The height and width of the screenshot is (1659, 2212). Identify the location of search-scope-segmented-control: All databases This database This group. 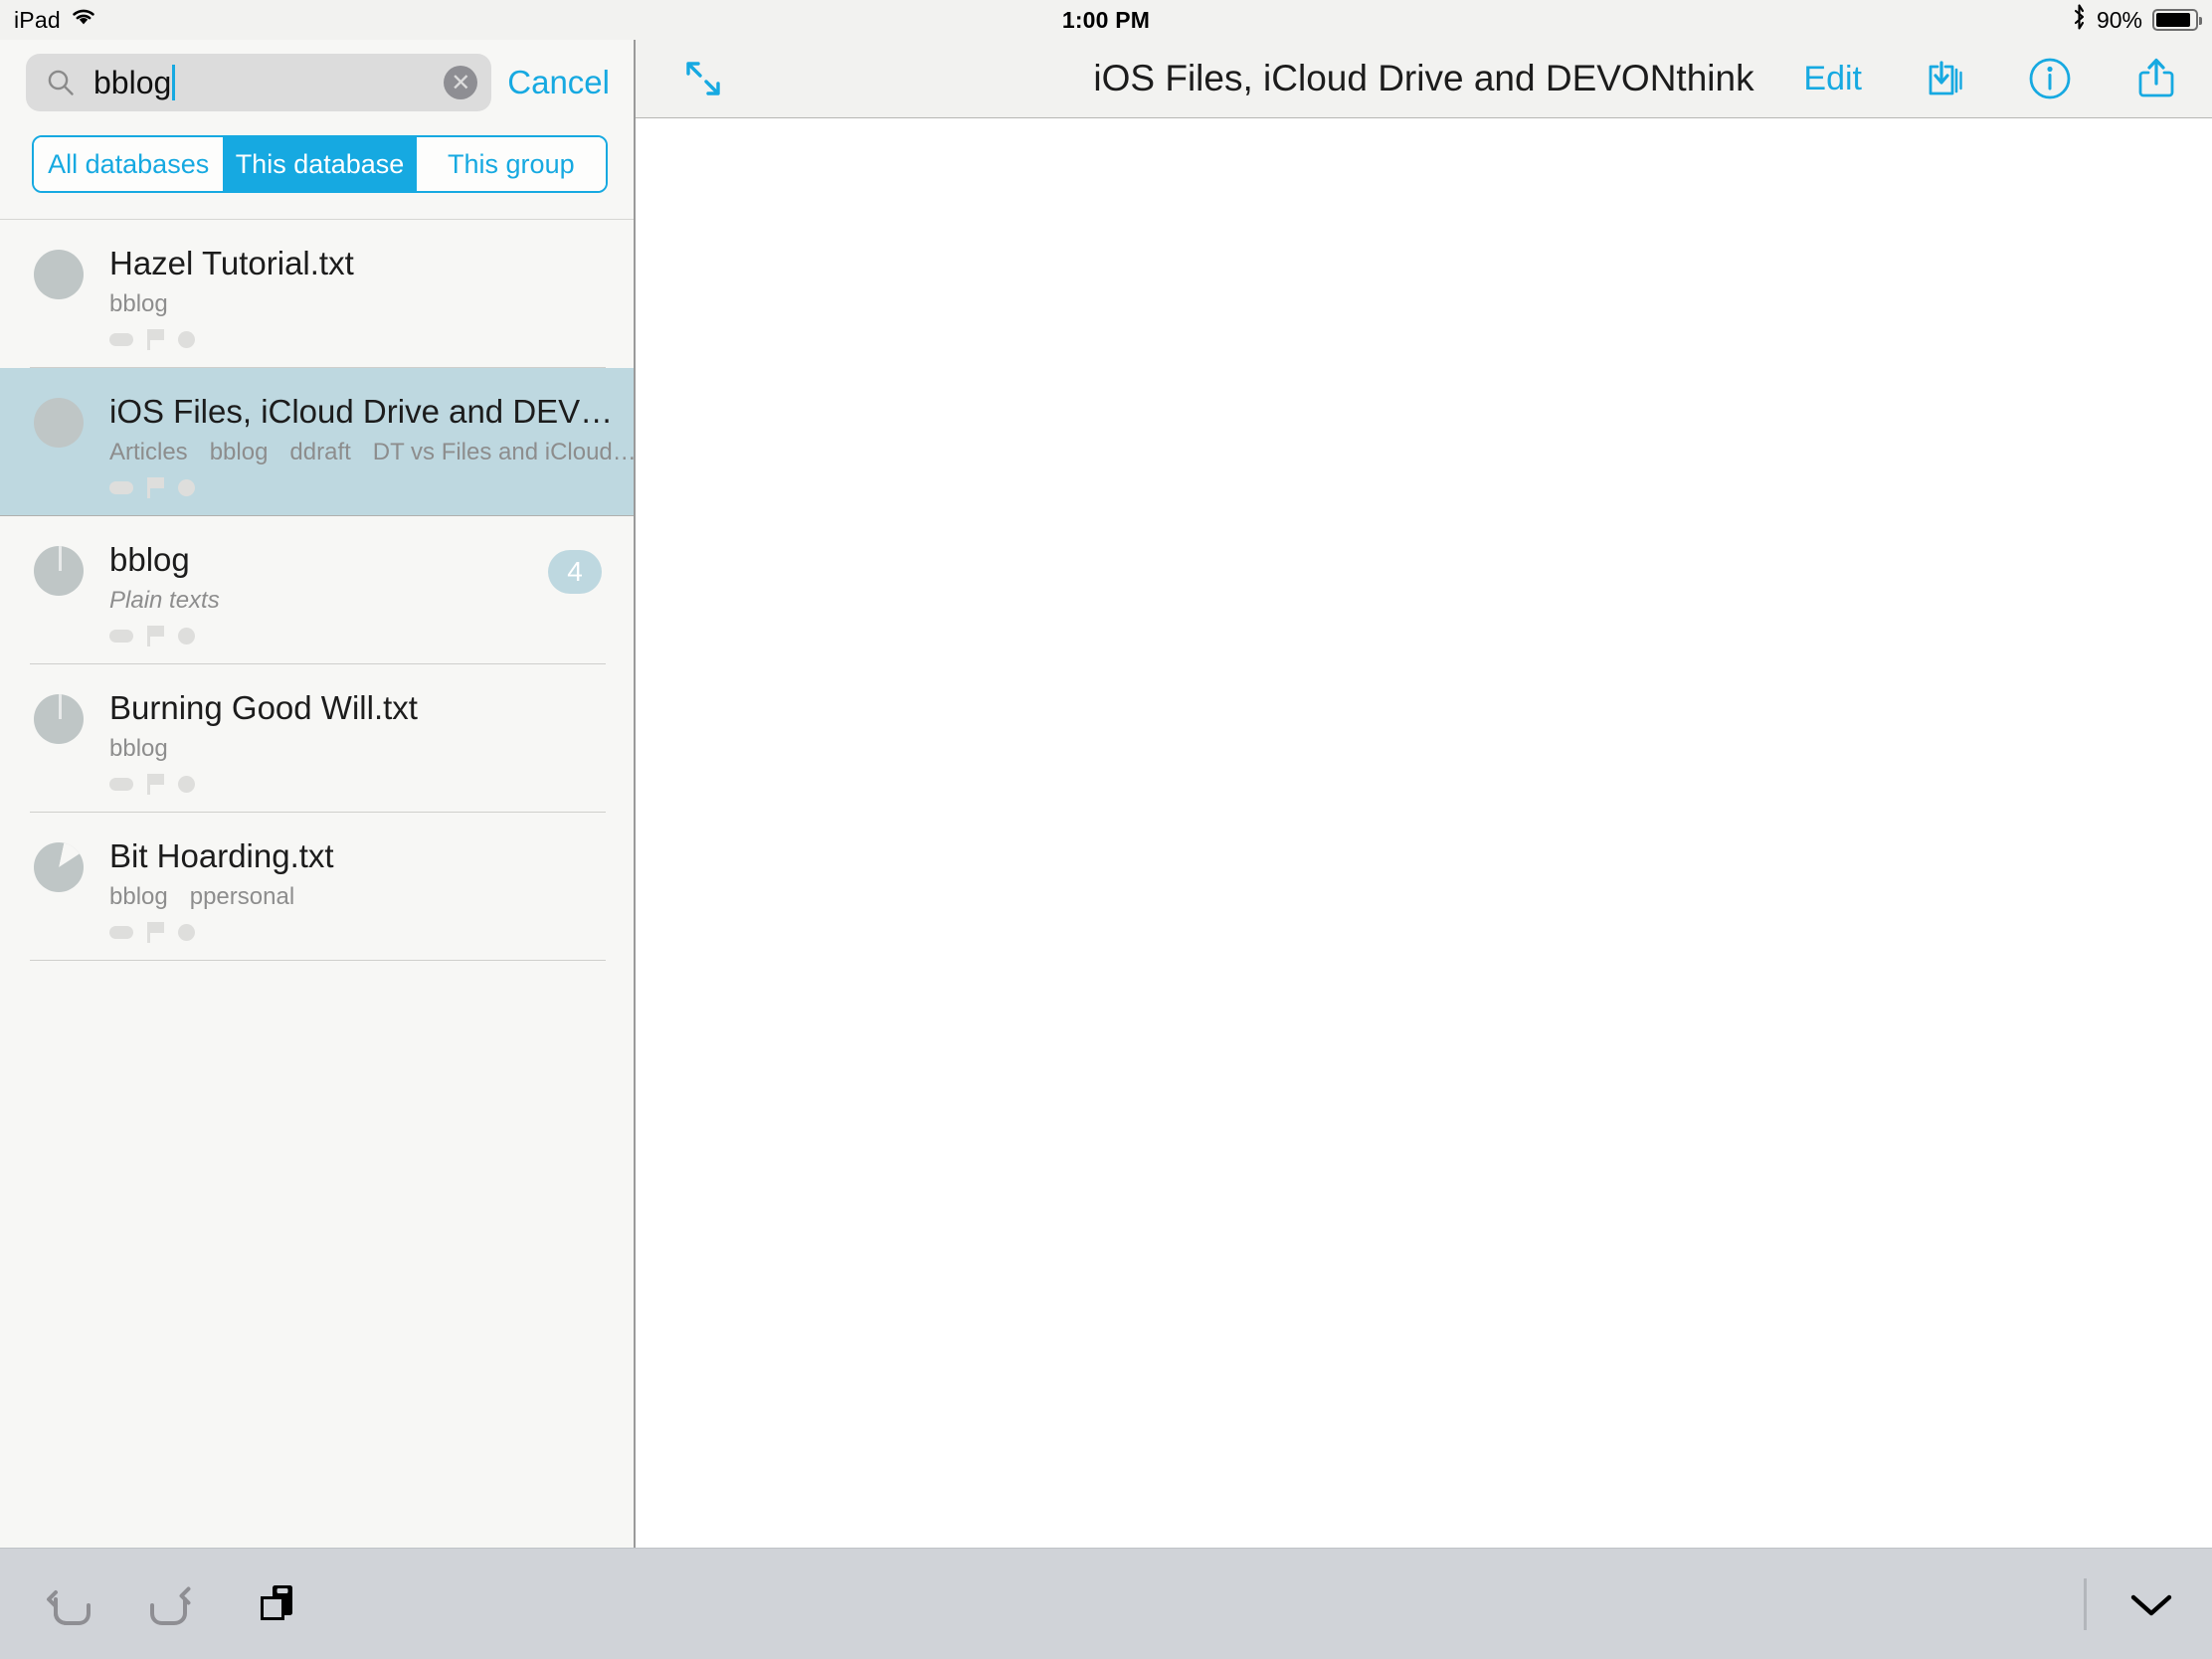
(320, 164).